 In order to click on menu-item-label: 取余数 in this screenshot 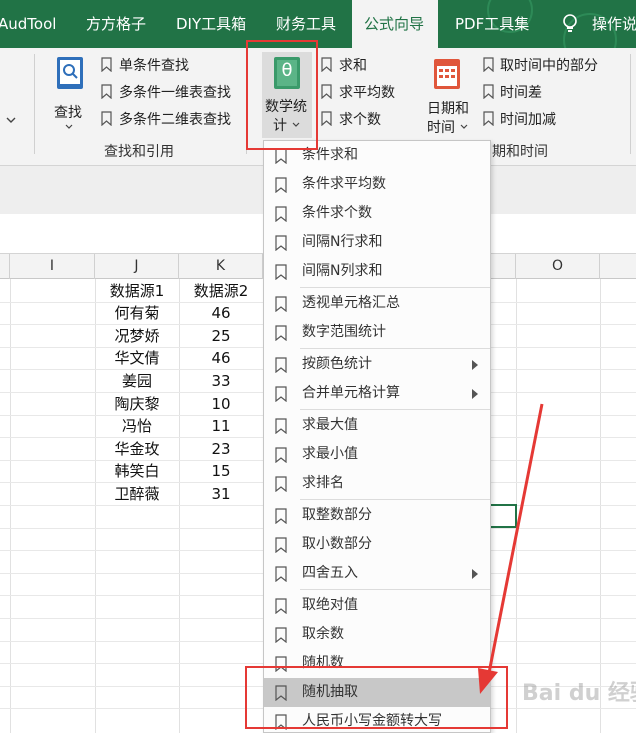, I will do `click(323, 634)`.